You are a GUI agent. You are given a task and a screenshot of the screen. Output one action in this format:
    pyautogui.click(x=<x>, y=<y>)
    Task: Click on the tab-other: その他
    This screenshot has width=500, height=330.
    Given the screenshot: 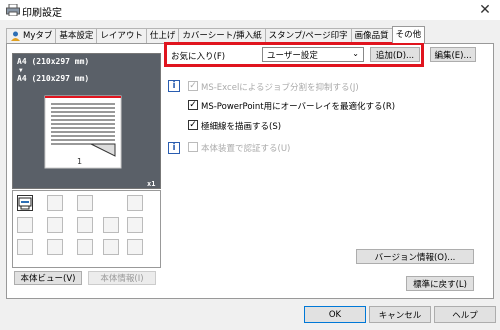 What is the action you would take?
    pyautogui.click(x=408, y=34)
    